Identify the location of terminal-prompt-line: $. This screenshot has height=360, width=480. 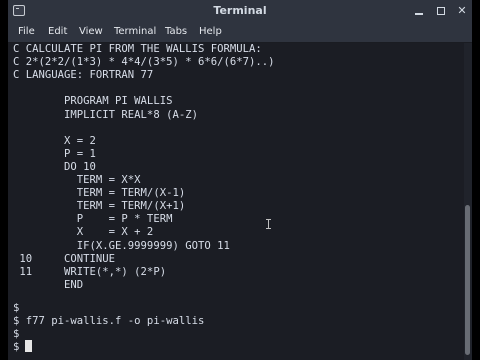
(19, 347).